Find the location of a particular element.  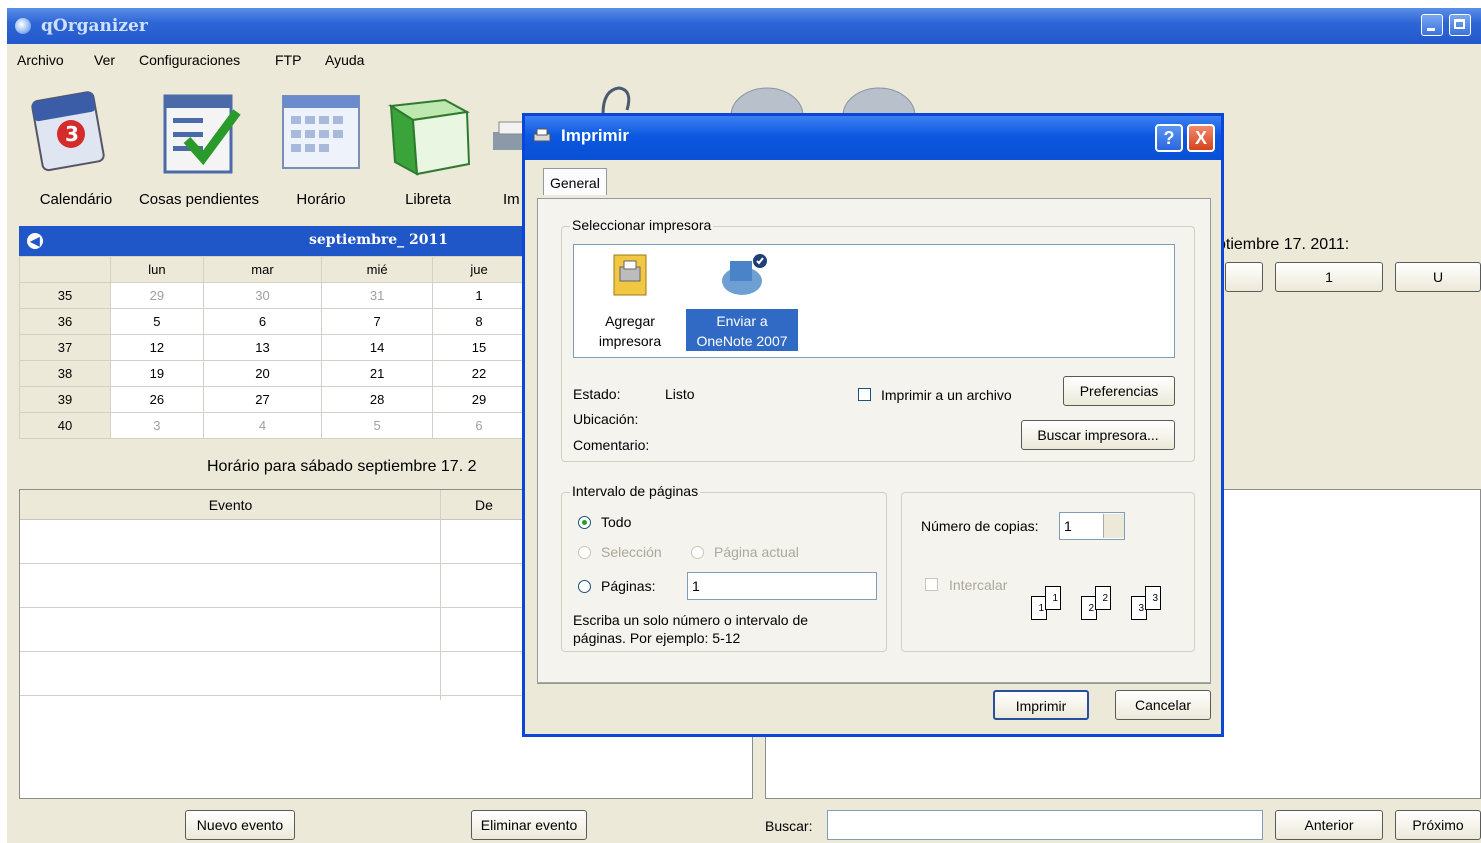

format-button is located at coordinates (1244, 277).